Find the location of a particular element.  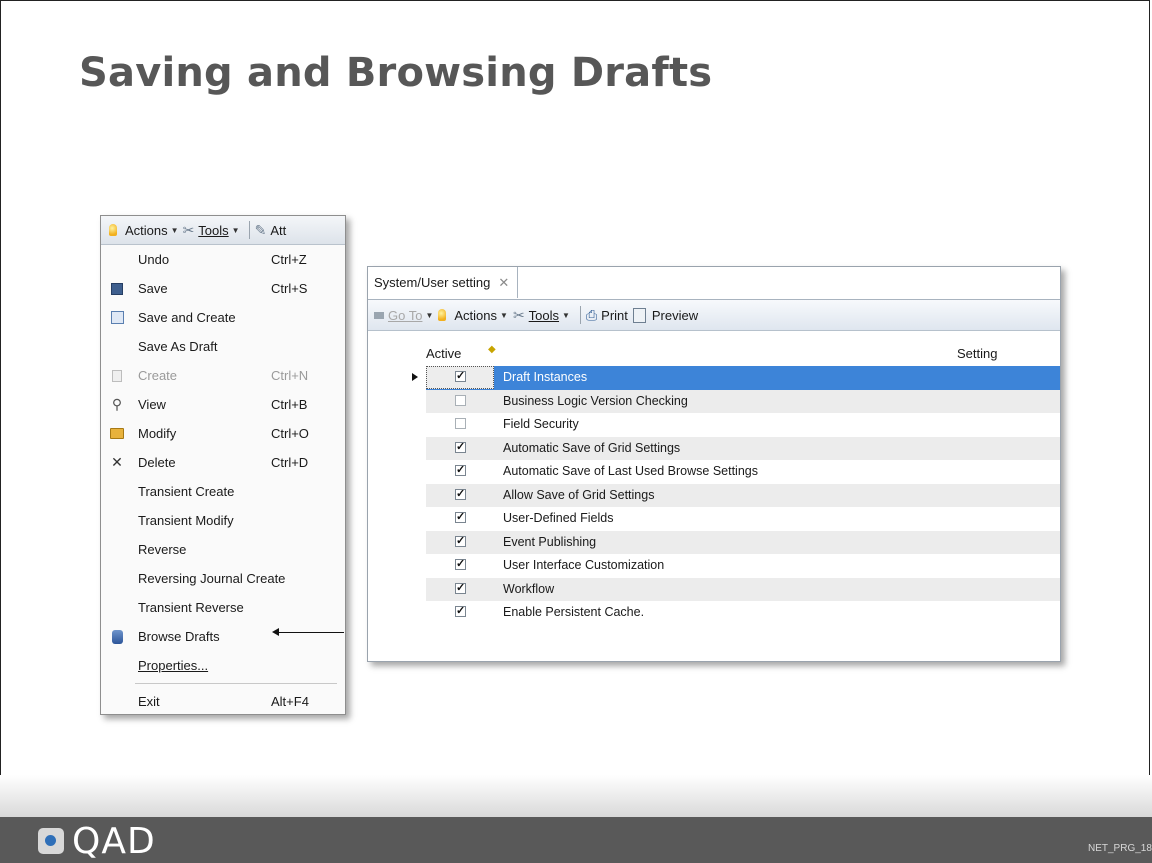

table-row: ✓ Enable Persistent Cache. is located at coordinates (714, 613).